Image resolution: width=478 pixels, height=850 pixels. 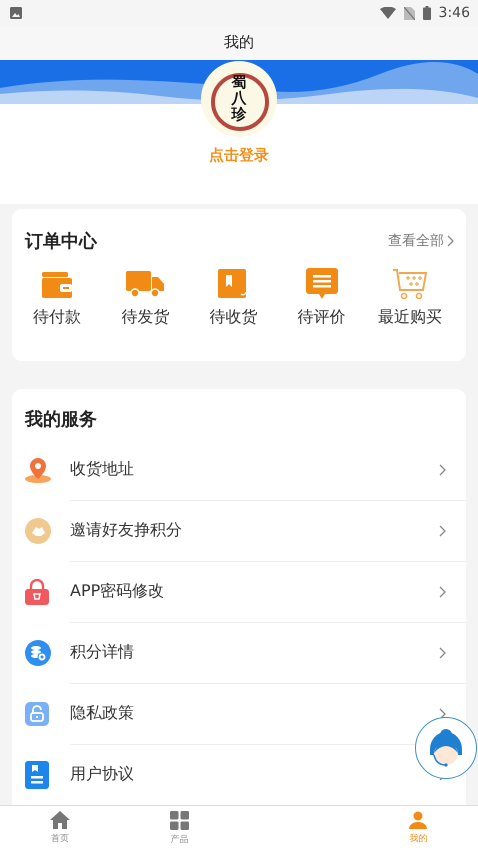 I want to click on coins-icon, so click(x=38, y=653).